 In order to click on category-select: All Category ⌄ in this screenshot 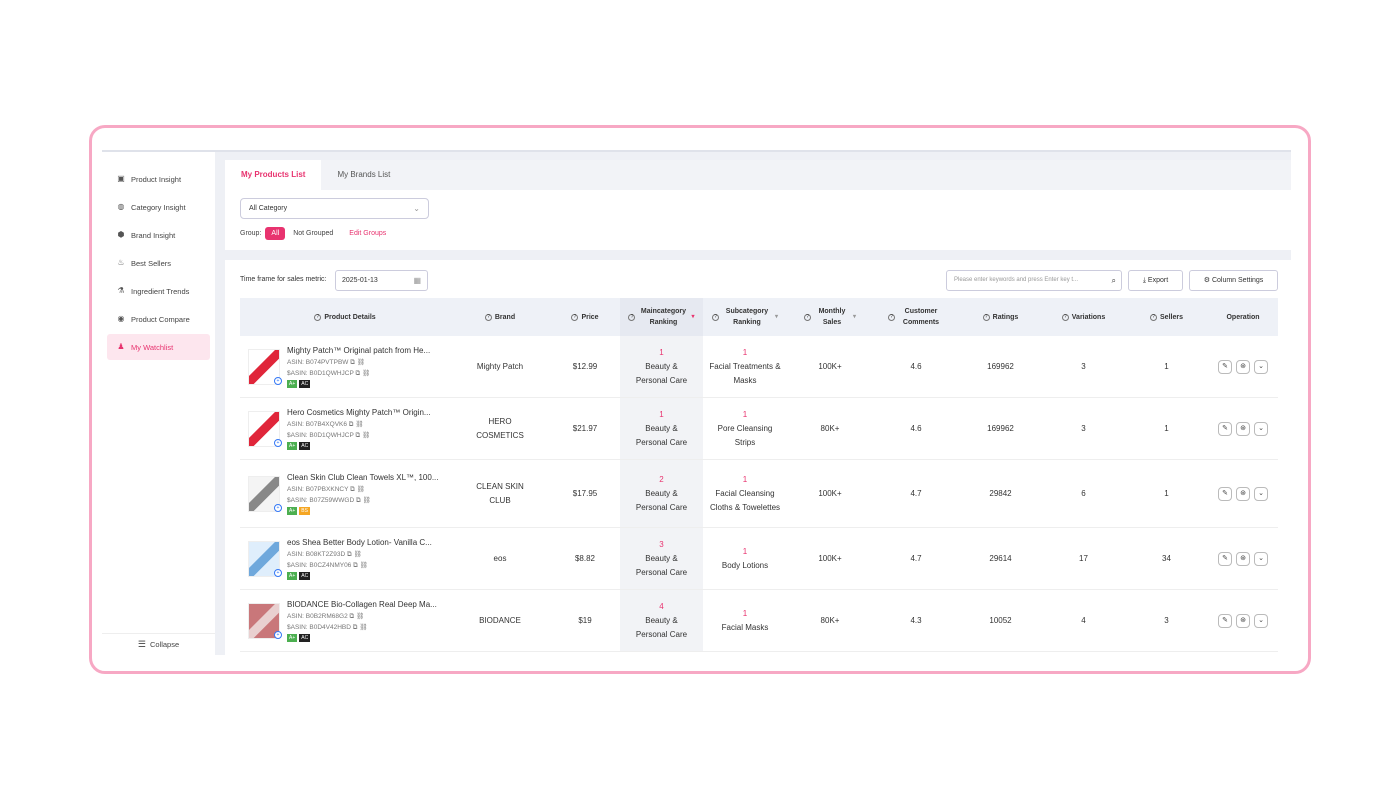, I will do `click(334, 208)`.